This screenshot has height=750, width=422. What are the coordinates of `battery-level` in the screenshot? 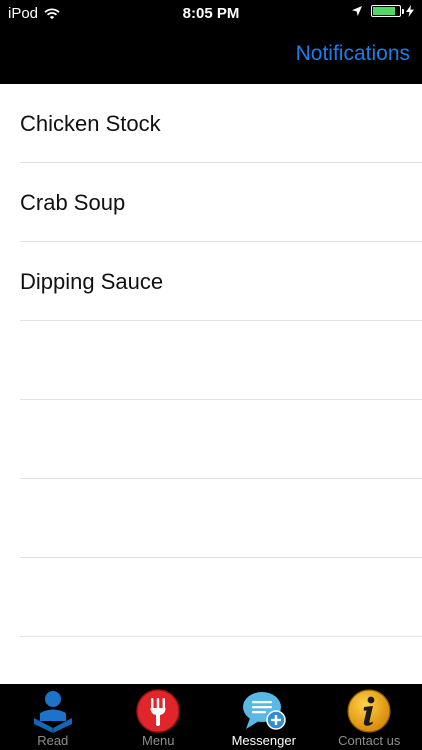 It's located at (384, 11).